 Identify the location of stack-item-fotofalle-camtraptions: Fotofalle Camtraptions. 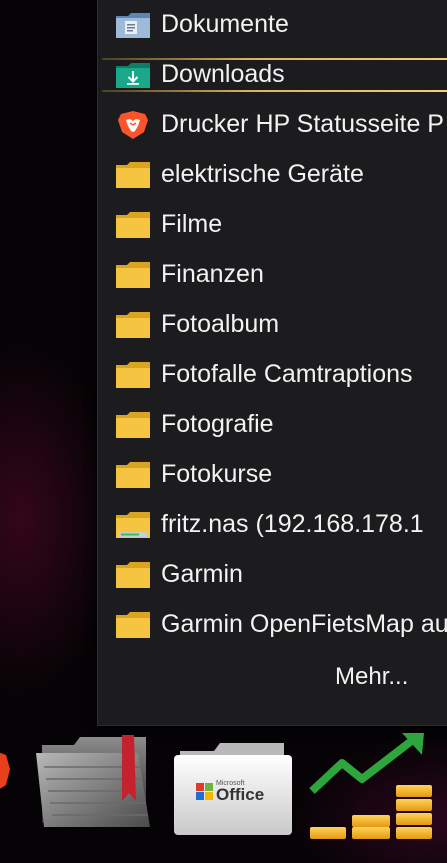
(272, 375).